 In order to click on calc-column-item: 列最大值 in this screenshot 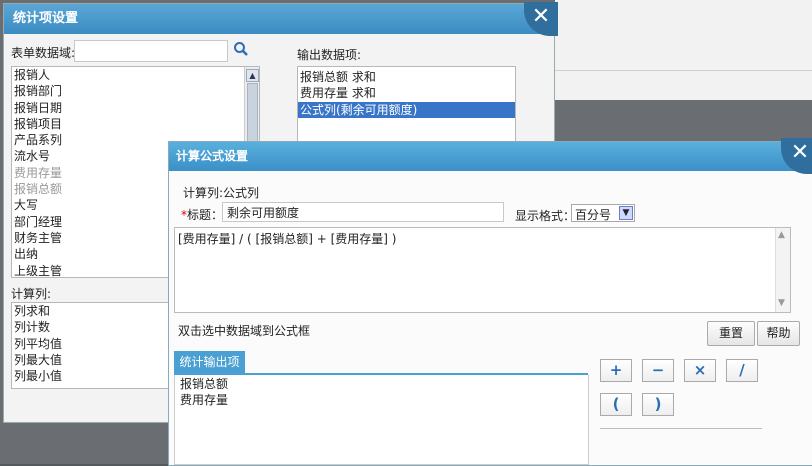, I will do `click(99, 360)`.